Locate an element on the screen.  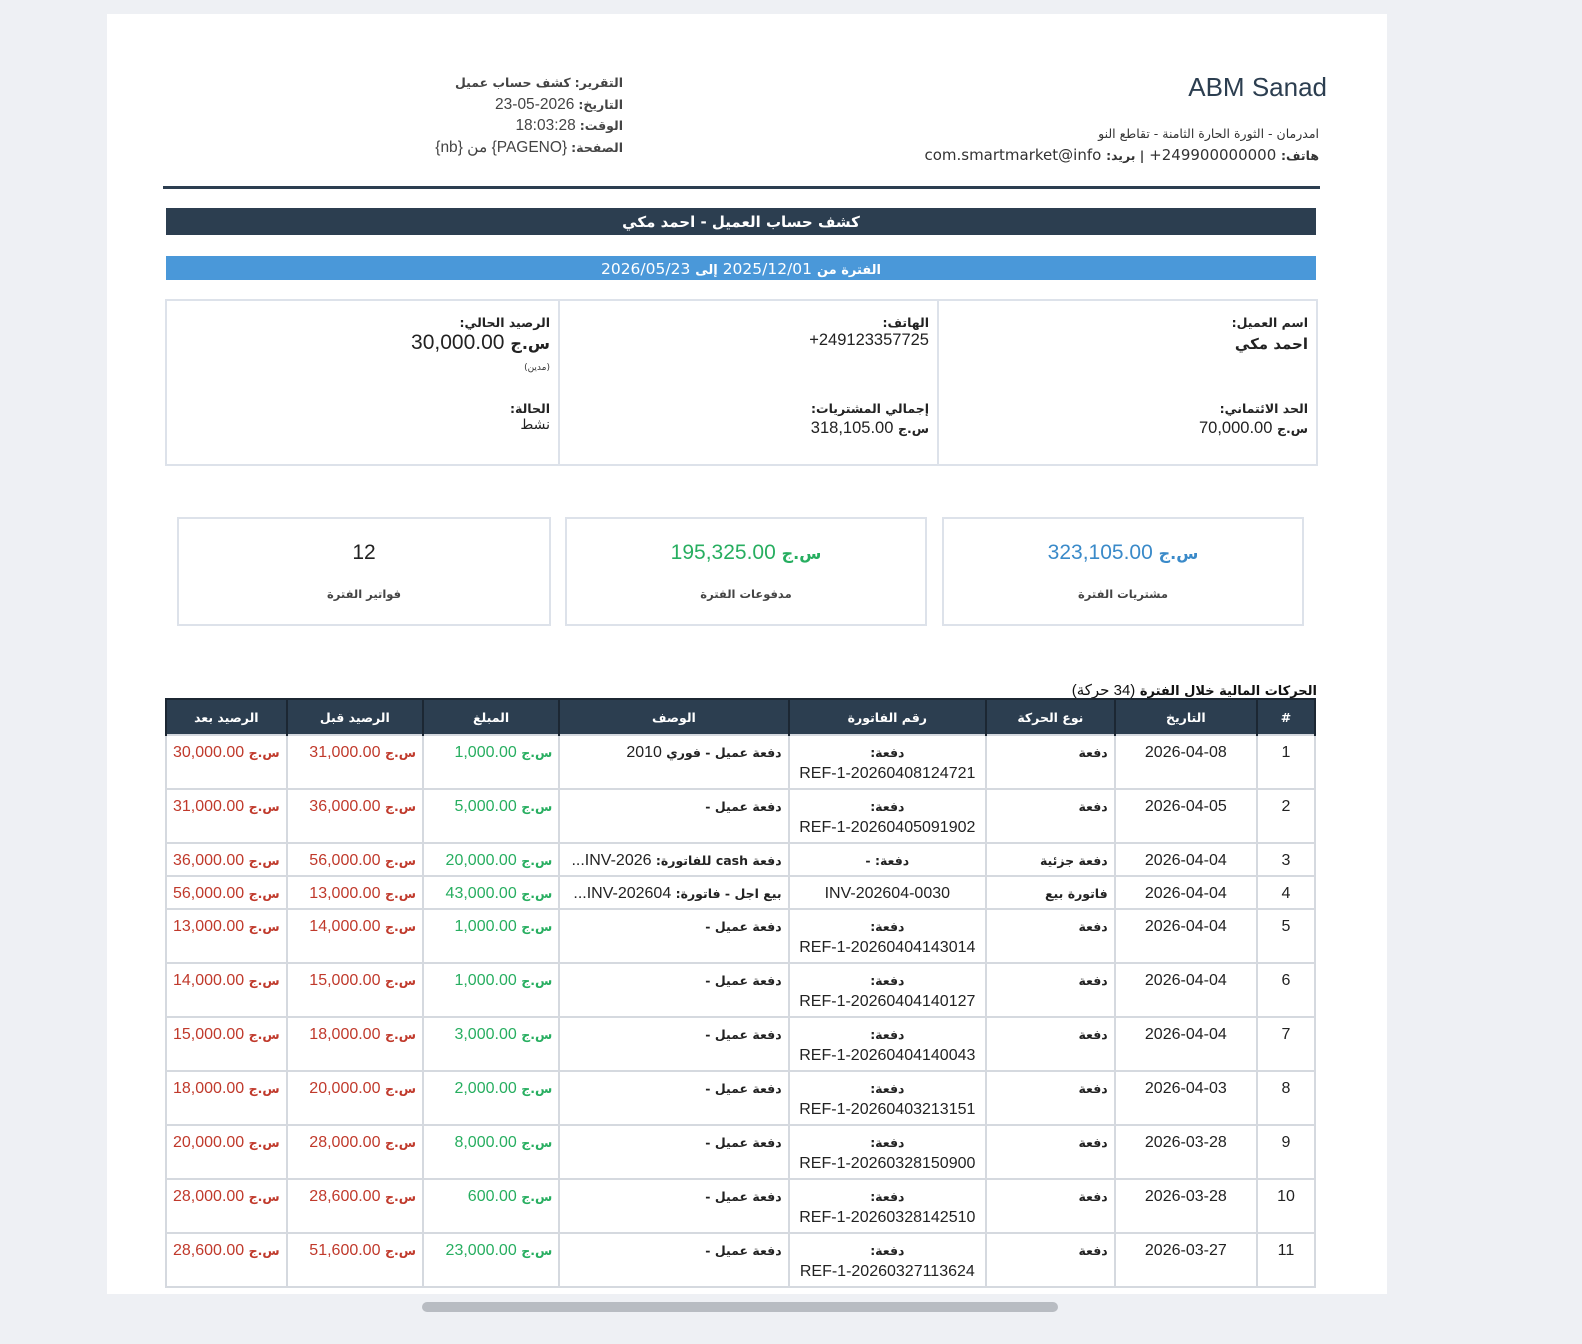
row-balance-after-value: 18,000.00 is located at coordinates (209, 1088).